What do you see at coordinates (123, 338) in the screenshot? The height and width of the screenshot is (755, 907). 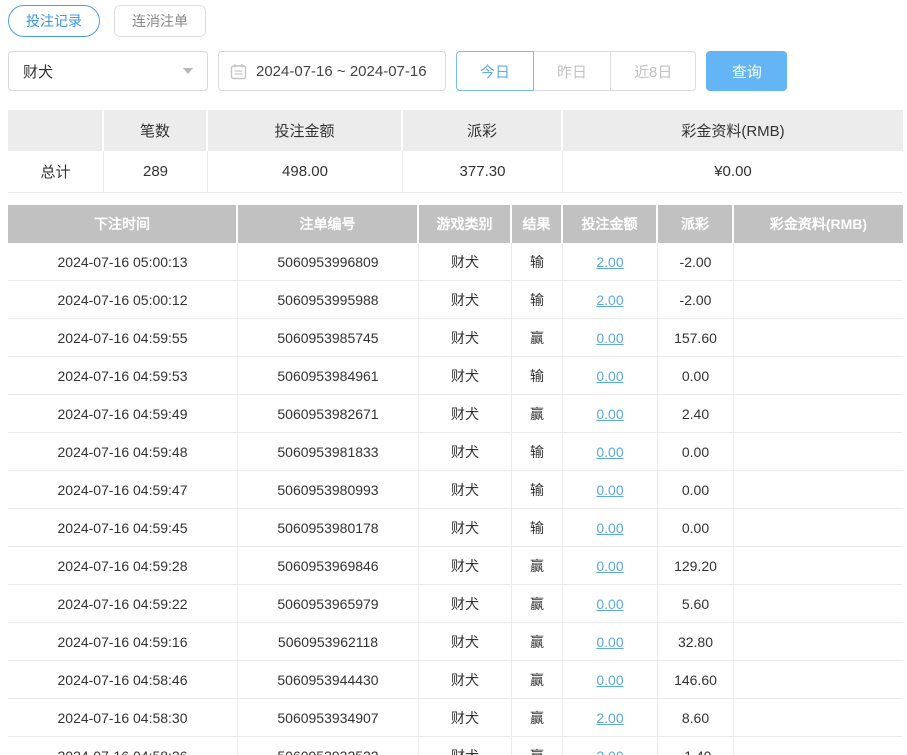 I see `cell-bet-time: 2024-07-16 04:59:55` at bounding box center [123, 338].